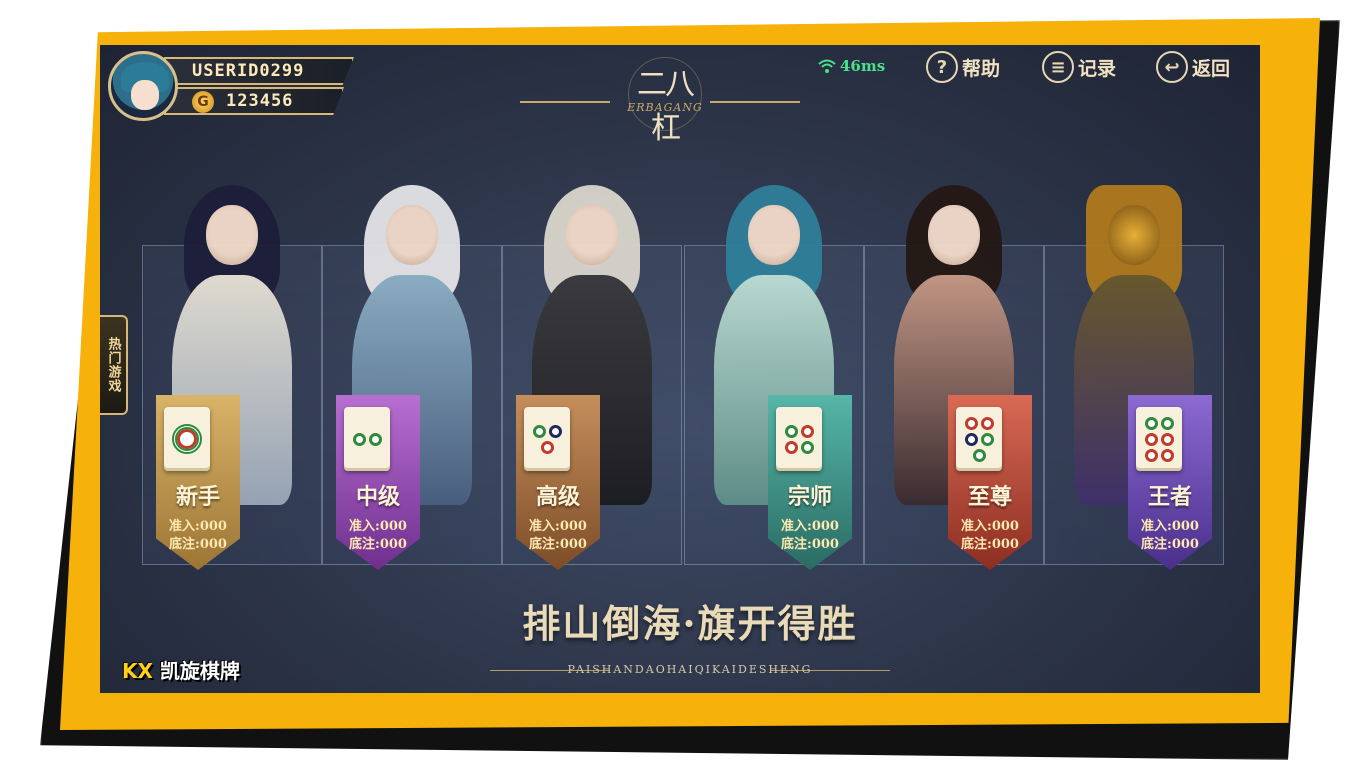 This screenshot has width=1363, height=784. I want to click on network-ping: 46ms, so click(851, 66).